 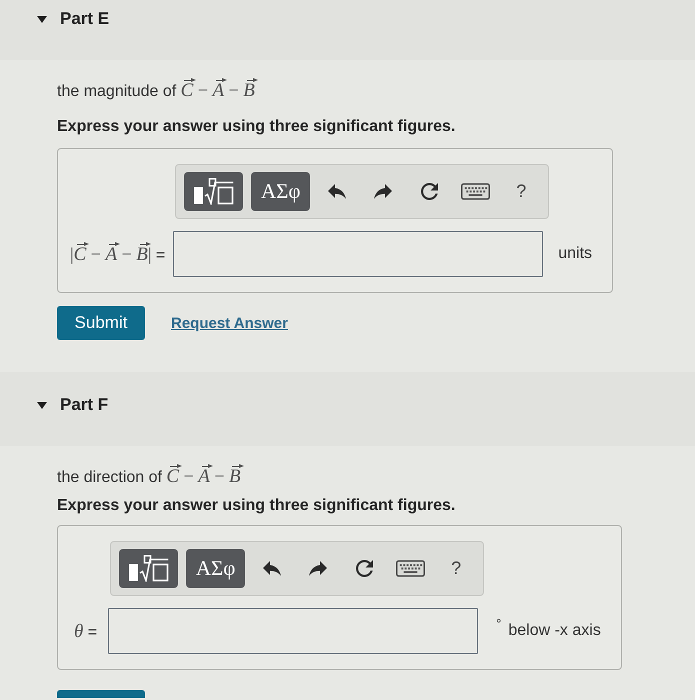 What do you see at coordinates (118, 255) in the screenshot?
I see `answer-label: |C − A − B| =` at bounding box center [118, 255].